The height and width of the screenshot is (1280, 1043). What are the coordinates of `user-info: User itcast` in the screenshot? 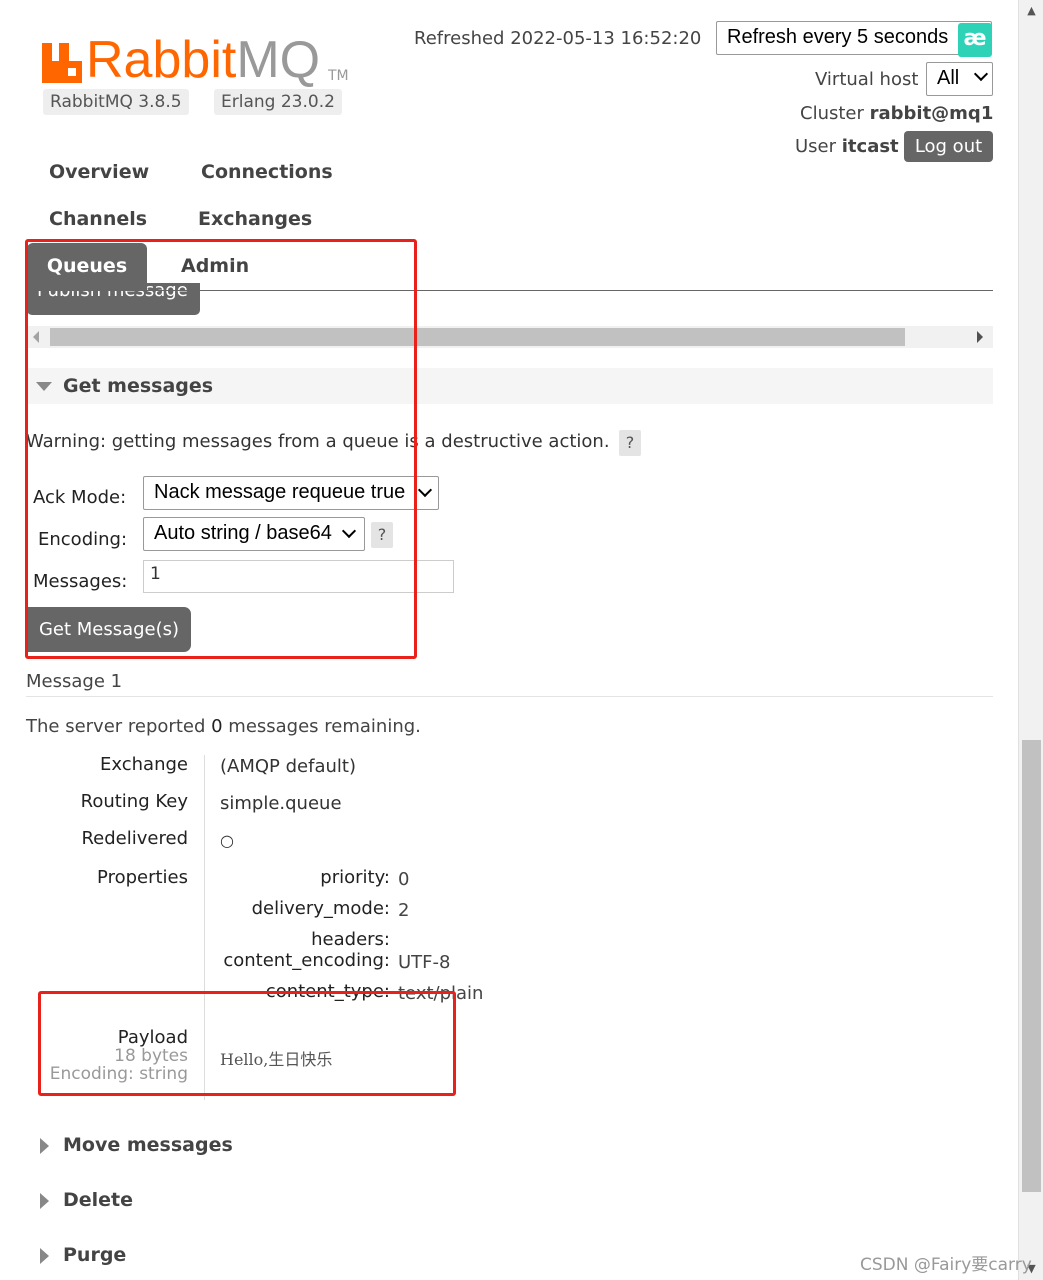 It's located at (847, 146).